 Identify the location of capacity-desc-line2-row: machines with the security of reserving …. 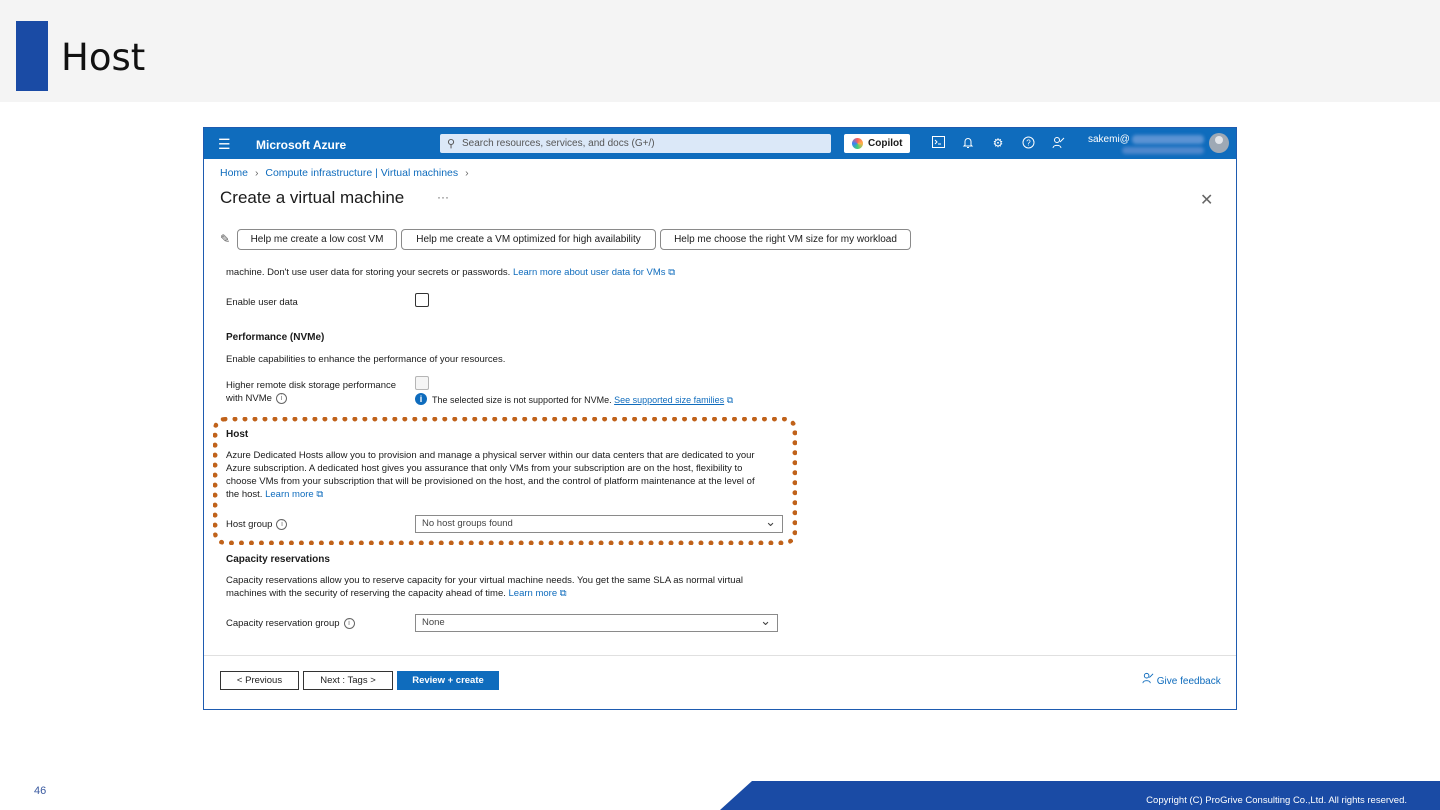
(396, 593).